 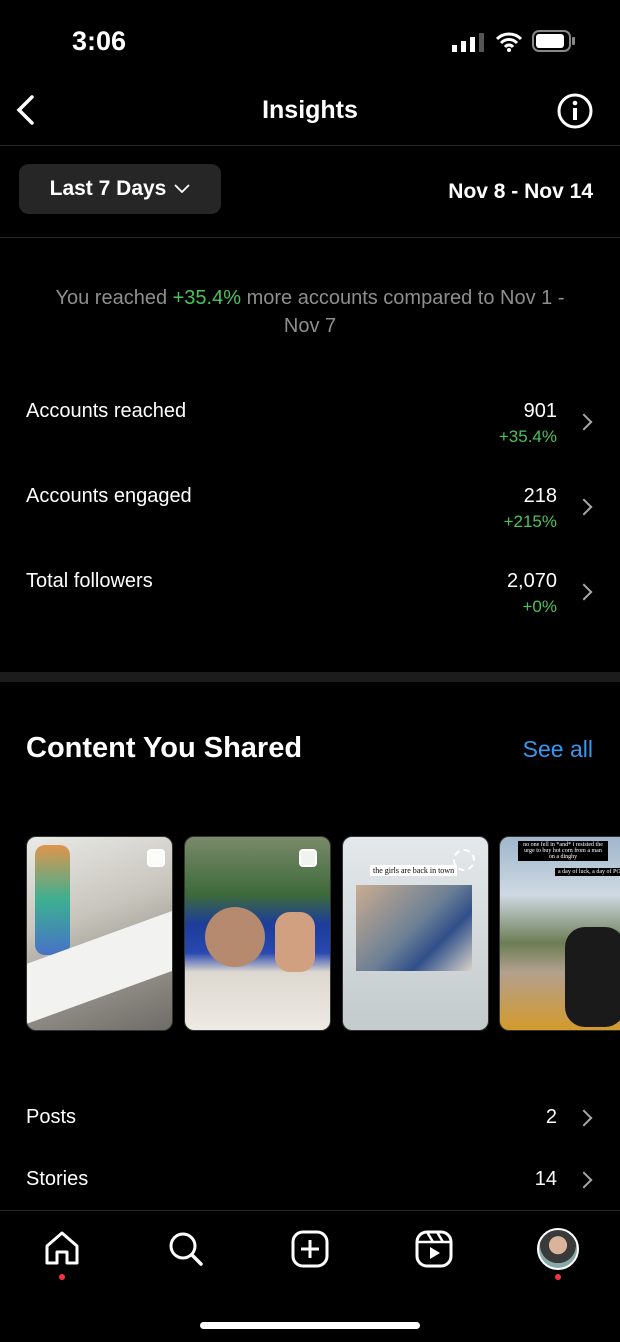 I want to click on chevron-down-icon, so click(x=182, y=189).